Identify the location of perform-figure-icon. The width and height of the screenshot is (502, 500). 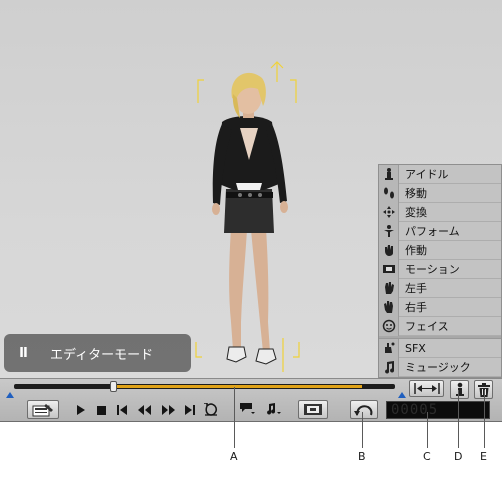
(389, 231).